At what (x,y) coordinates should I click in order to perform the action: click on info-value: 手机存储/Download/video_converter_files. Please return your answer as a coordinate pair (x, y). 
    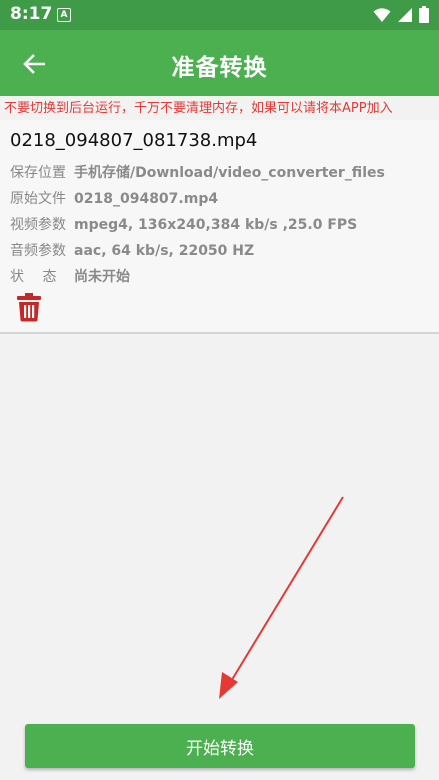
    Looking at the image, I should click on (229, 173).